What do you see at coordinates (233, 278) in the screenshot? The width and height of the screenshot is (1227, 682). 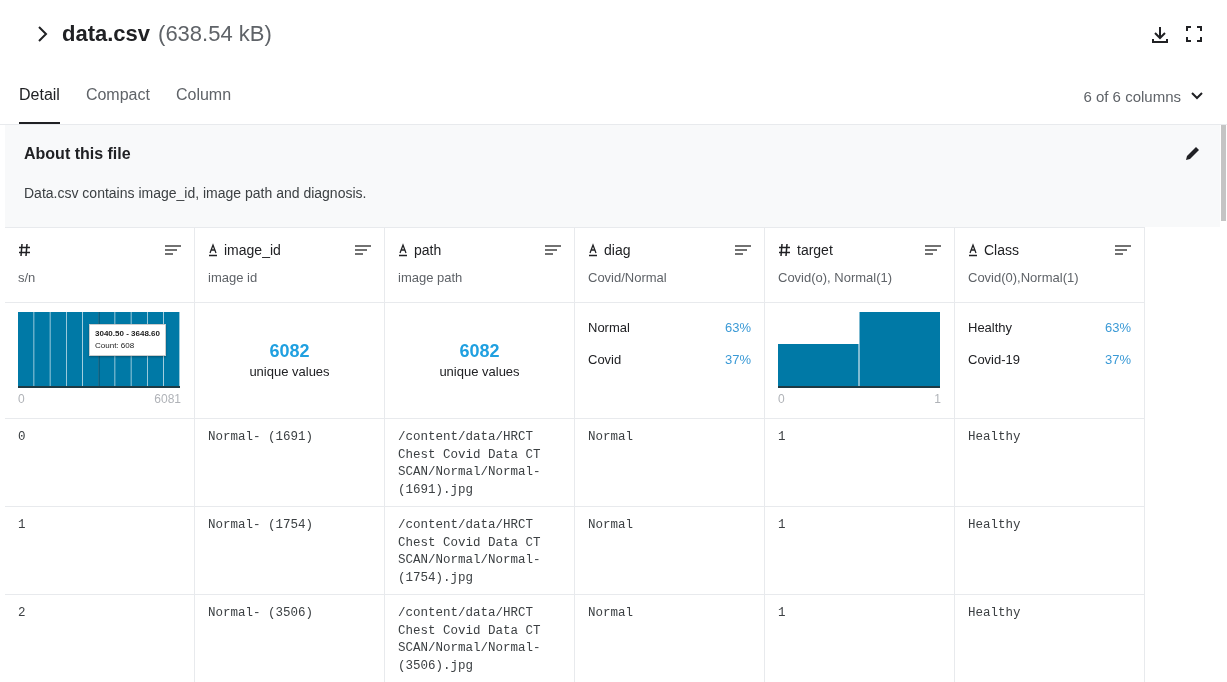 I see `column-description: image id` at bounding box center [233, 278].